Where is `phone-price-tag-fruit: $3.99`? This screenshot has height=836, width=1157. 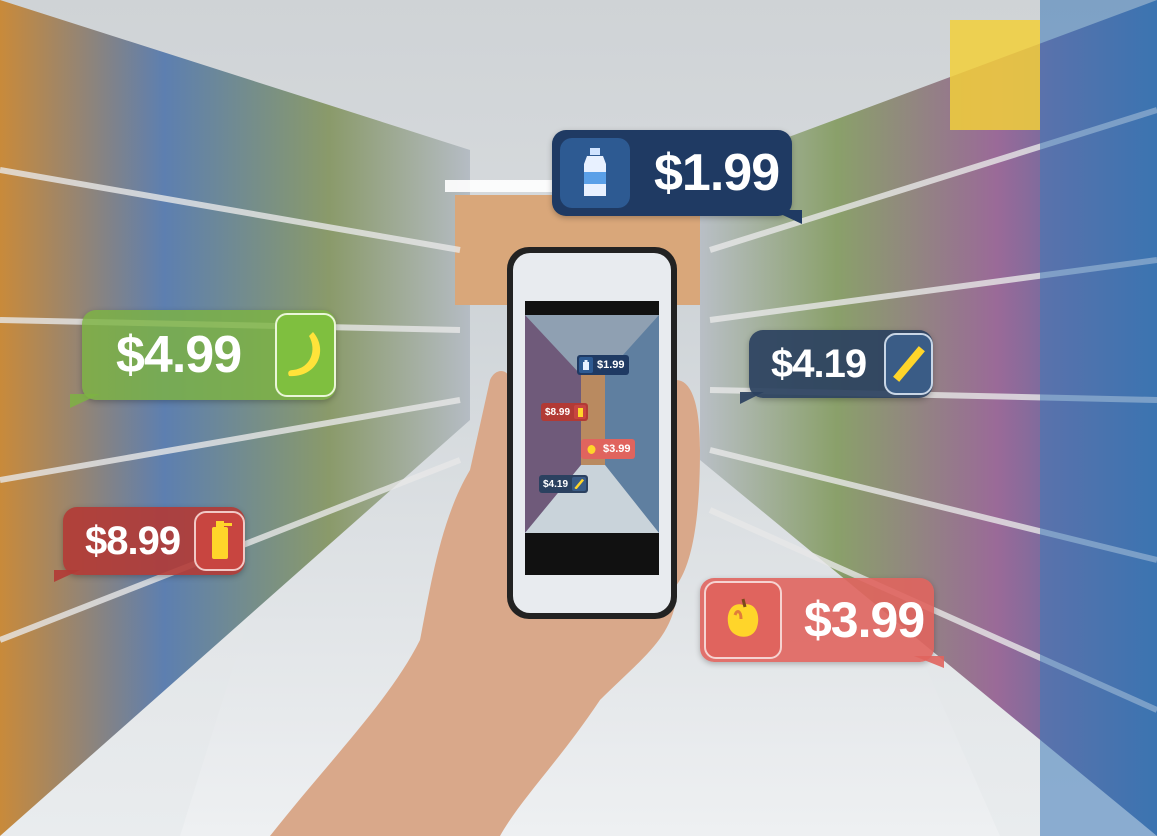
phone-price-tag-fruit: $3.99 is located at coordinates (608, 449).